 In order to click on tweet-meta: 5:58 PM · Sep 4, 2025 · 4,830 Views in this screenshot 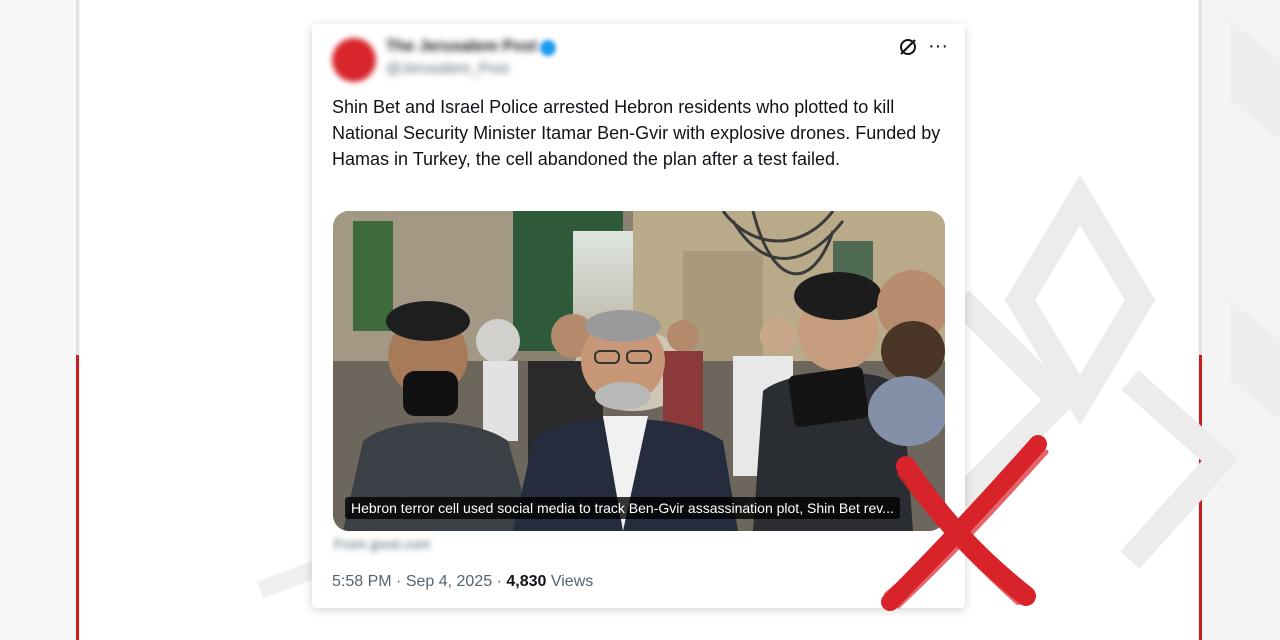, I will do `click(462, 582)`.